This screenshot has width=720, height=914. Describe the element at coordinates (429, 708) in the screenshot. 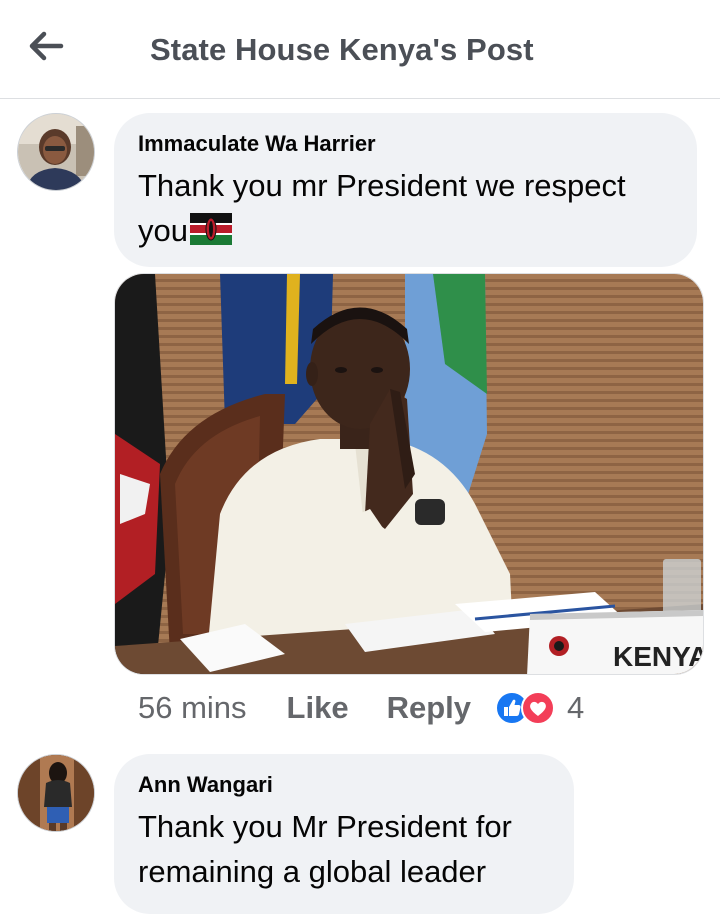

I see `reply-button: Reply` at that location.